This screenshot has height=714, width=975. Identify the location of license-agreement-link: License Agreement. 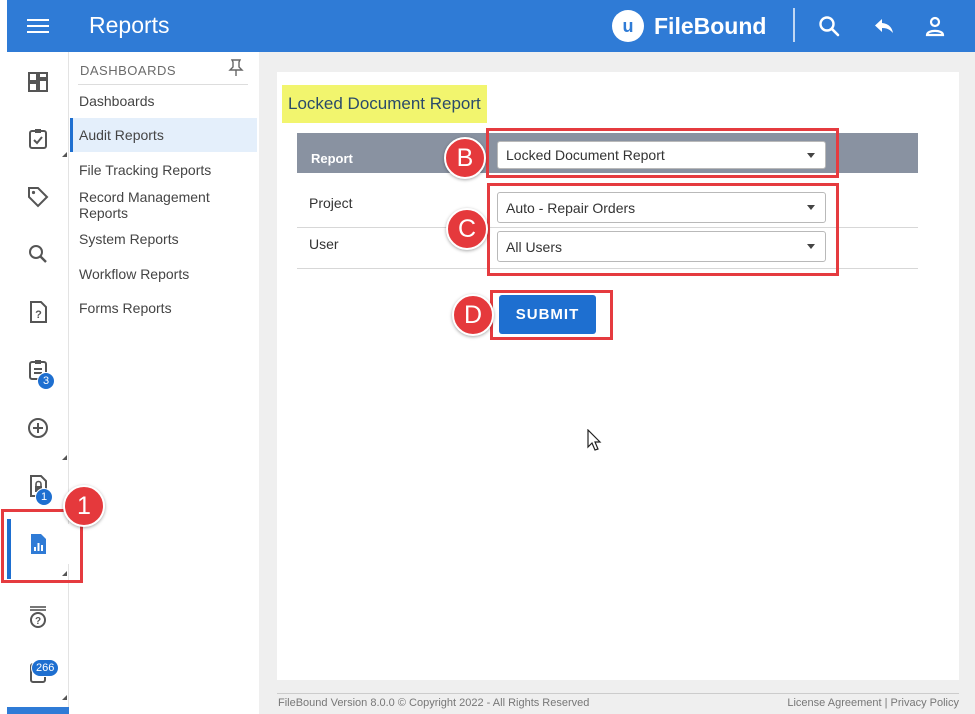
(834, 703).